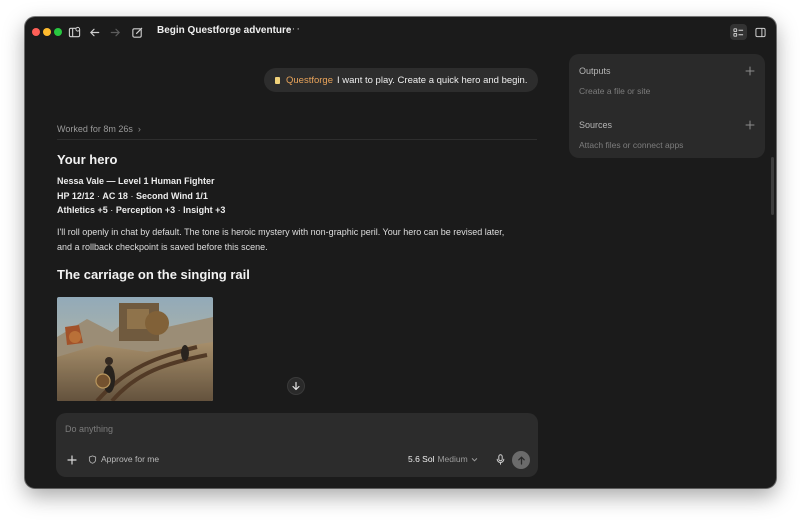  Describe the element at coordinates (47, 32) in the screenshot. I see `minimize-window-button` at that location.